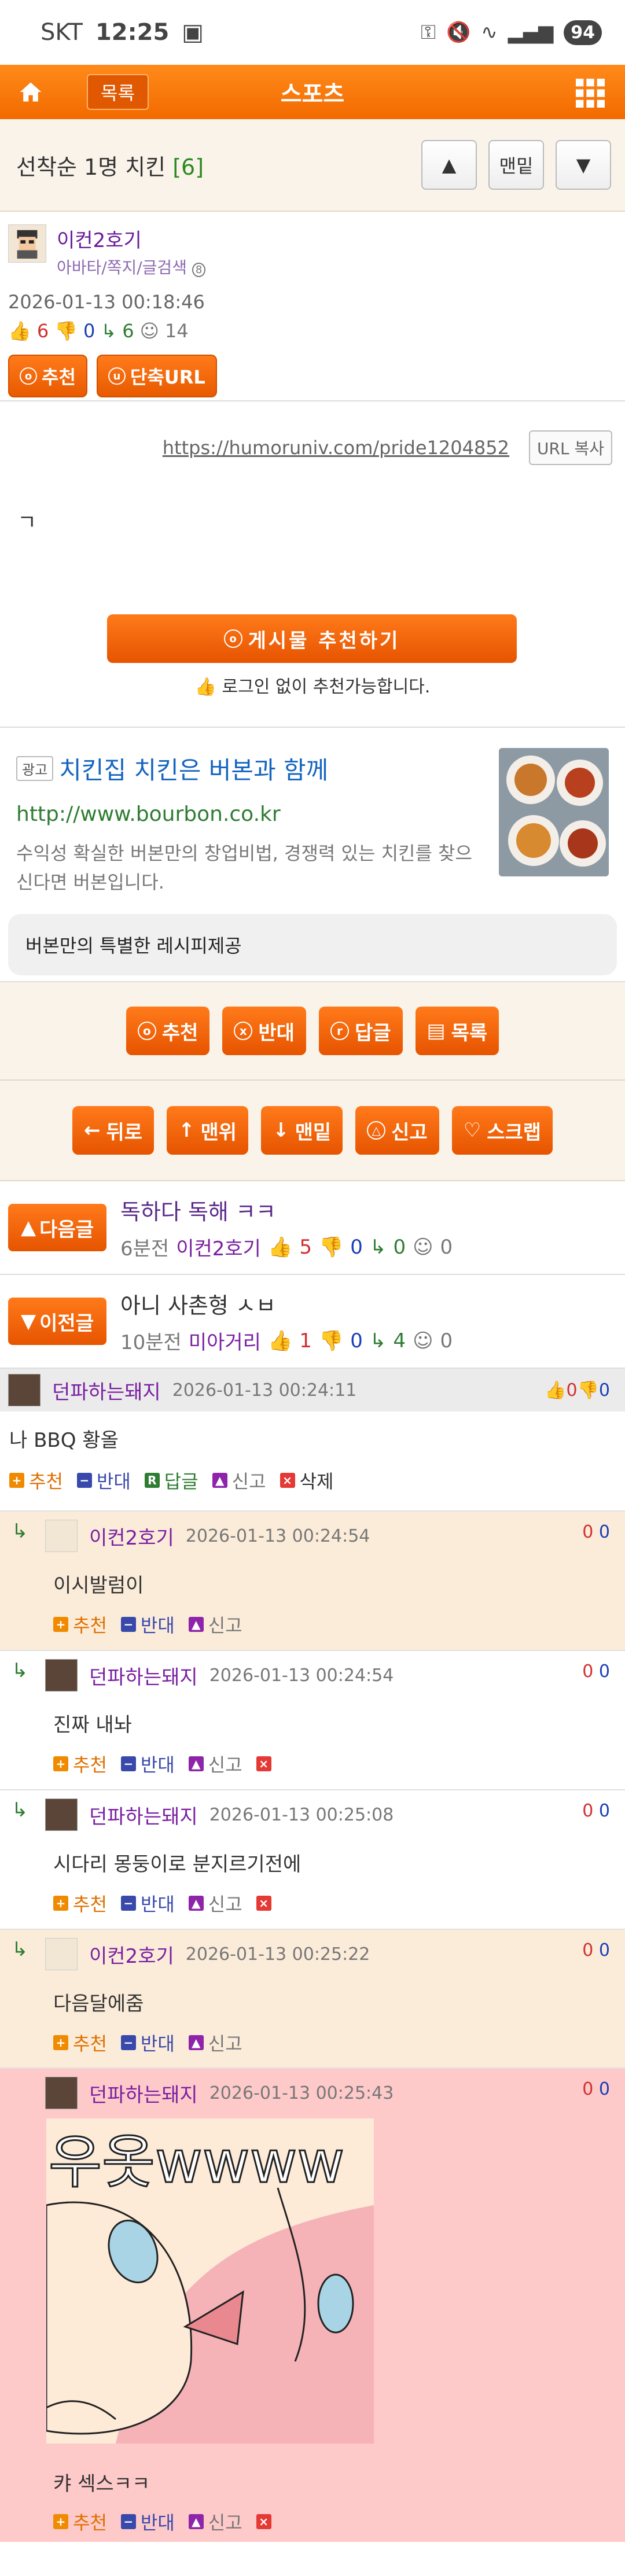 This screenshot has width=625, height=2576. What do you see at coordinates (570, 447) in the screenshot?
I see `url-copy-button: URL 복사` at bounding box center [570, 447].